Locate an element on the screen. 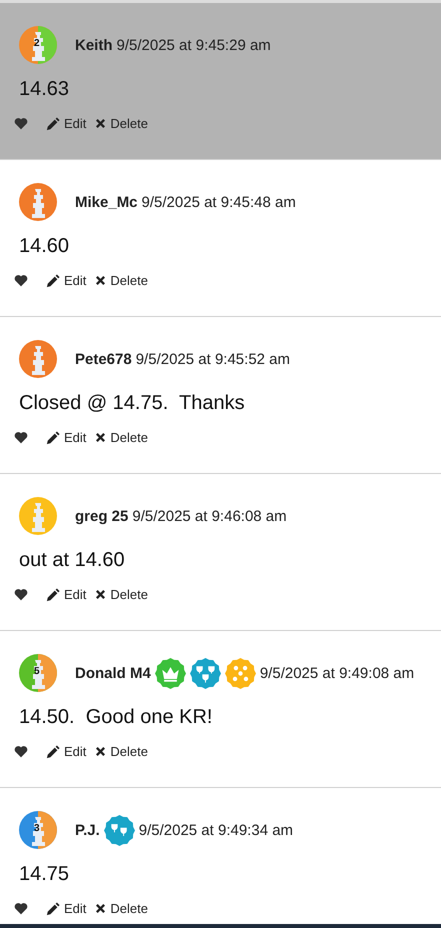 The height and width of the screenshot is (928, 441). comment-text: out at 14.60 is located at coordinates (72, 561).